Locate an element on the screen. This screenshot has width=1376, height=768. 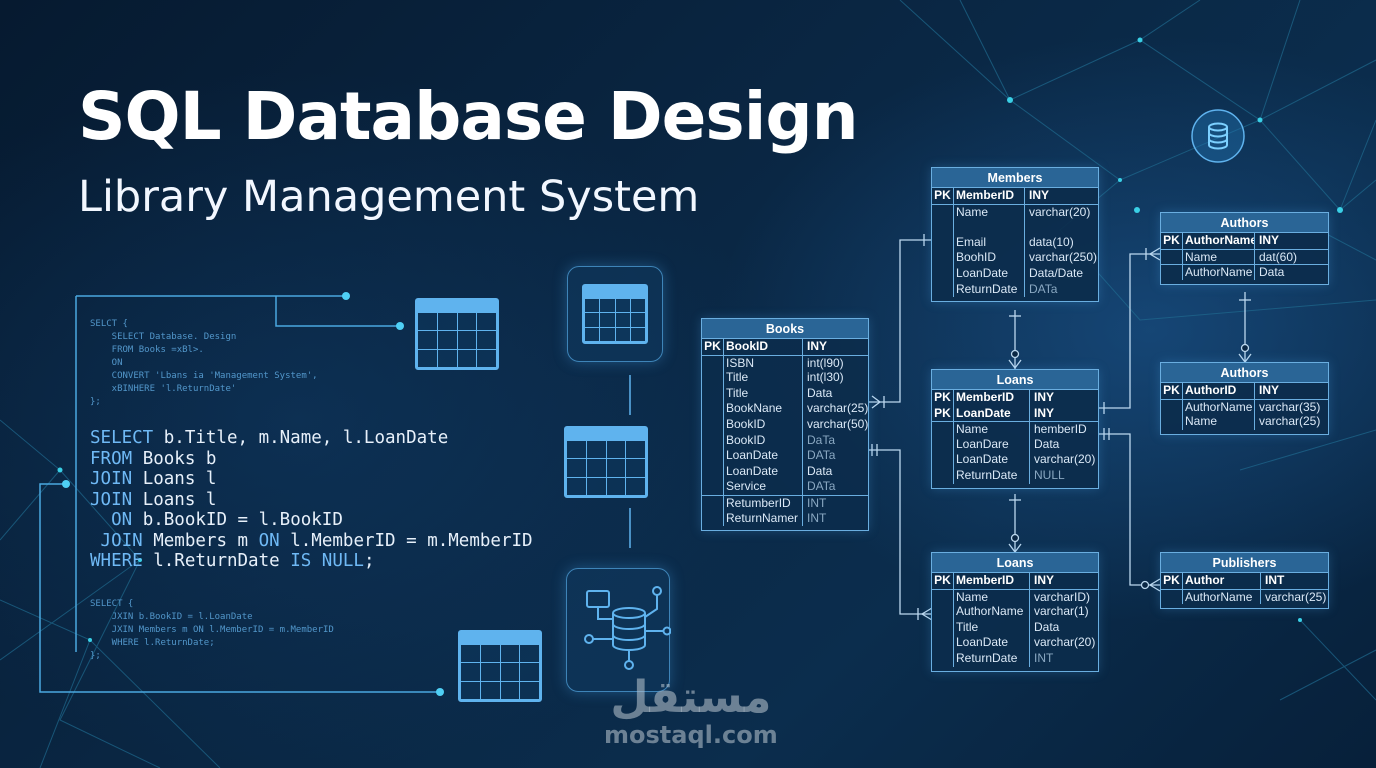
er-column-row: Email data(10) is located at coordinates (1015, 242).